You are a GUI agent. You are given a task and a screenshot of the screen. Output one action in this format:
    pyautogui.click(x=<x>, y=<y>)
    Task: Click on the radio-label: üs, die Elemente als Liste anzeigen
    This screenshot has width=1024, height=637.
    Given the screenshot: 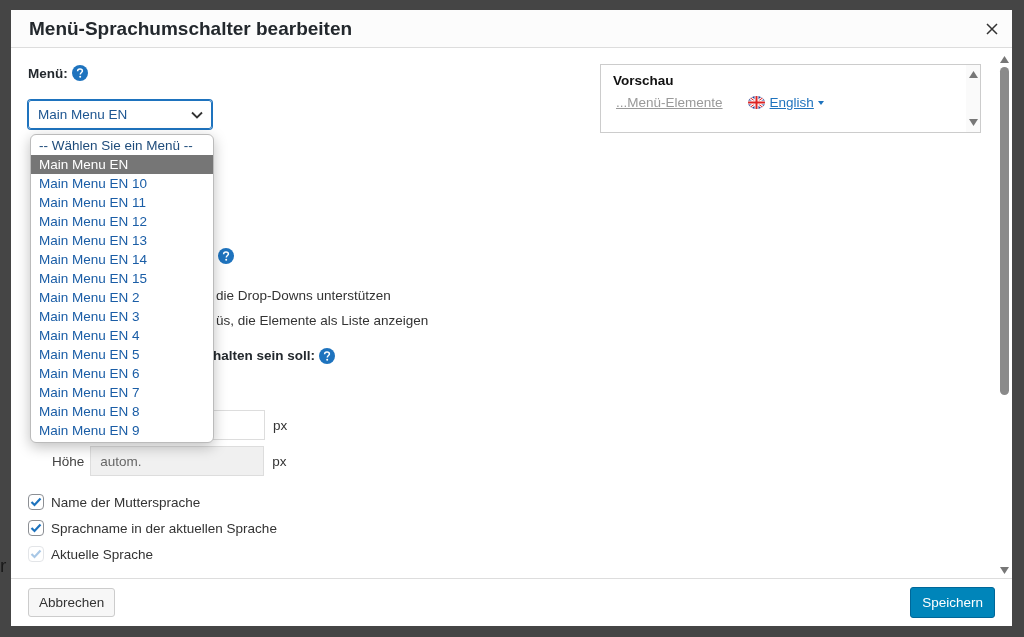 What is the action you would take?
    pyautogui.click(x=322, y=320)
    